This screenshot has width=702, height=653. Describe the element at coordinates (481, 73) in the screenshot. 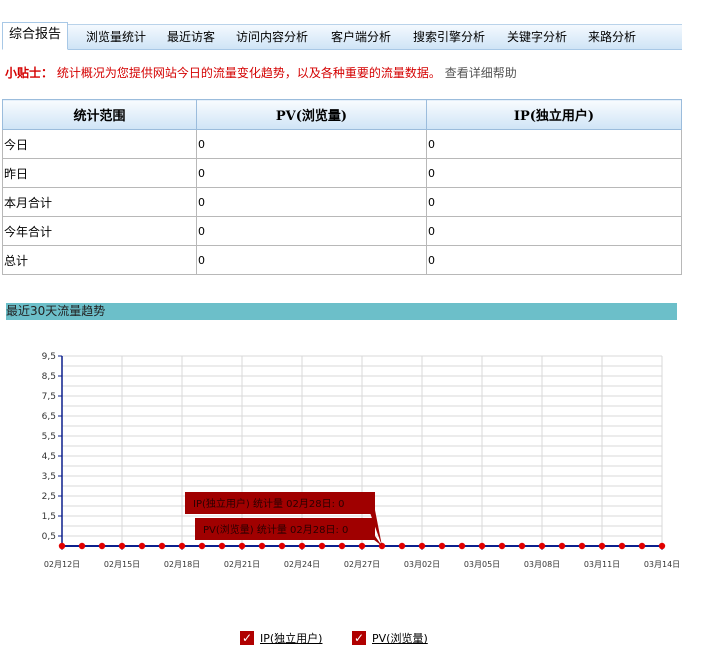

I see `help-link: 查看详细帮助` at that location.